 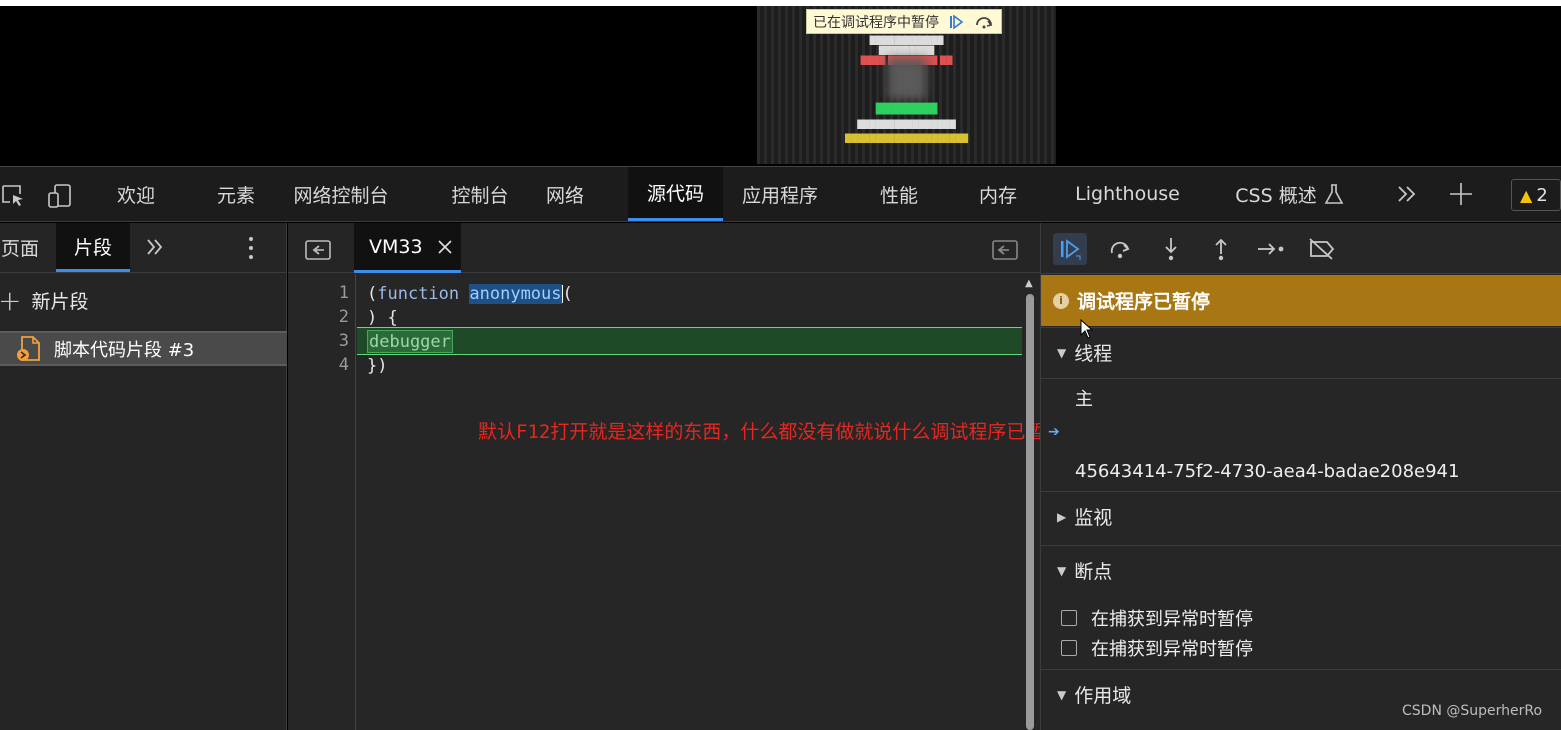 What do you see at coordinates (1127, 194) in the screenshot?
I see `tab-lighthouse: Lighthouse` at bounding box center [1127, 194].